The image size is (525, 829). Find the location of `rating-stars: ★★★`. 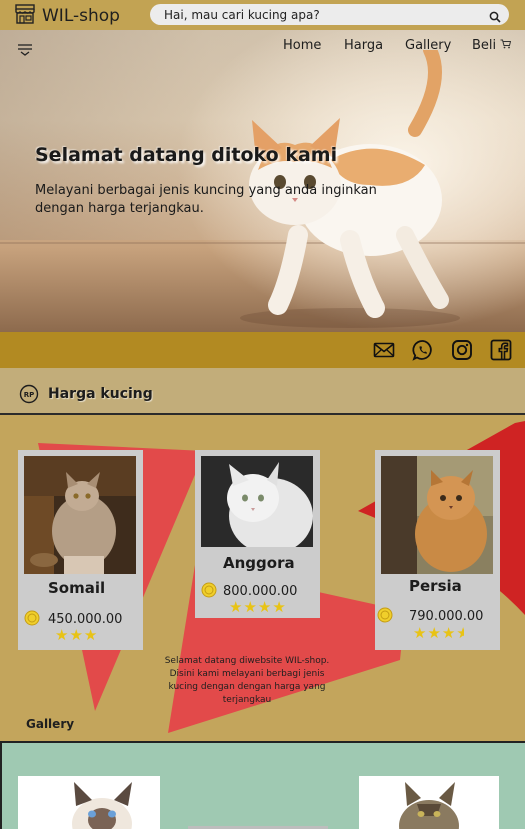

rating-stars: ★★★ is located at coordinates (77, 635).